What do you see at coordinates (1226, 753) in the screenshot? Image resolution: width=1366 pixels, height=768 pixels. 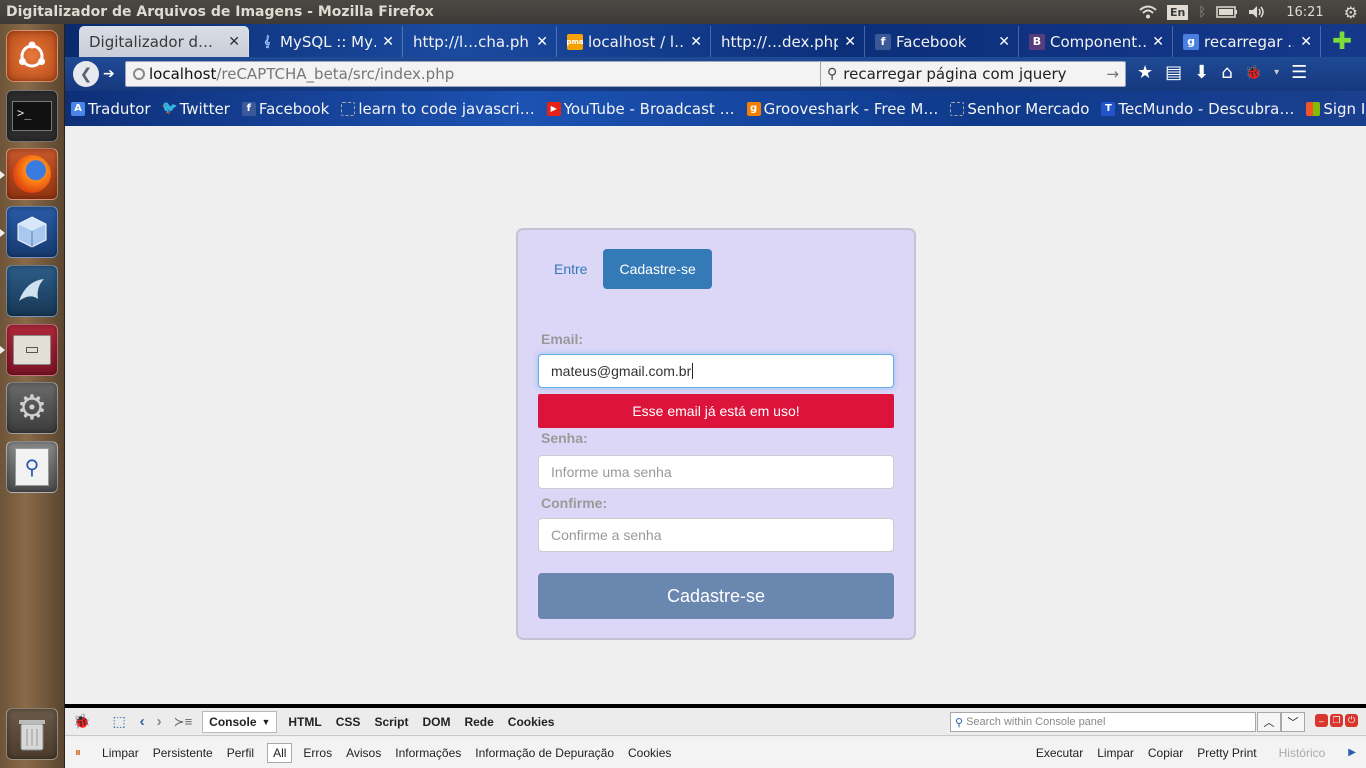 I see `pretty-print-button: Pretty Print` at bounding box center [1226, 753].